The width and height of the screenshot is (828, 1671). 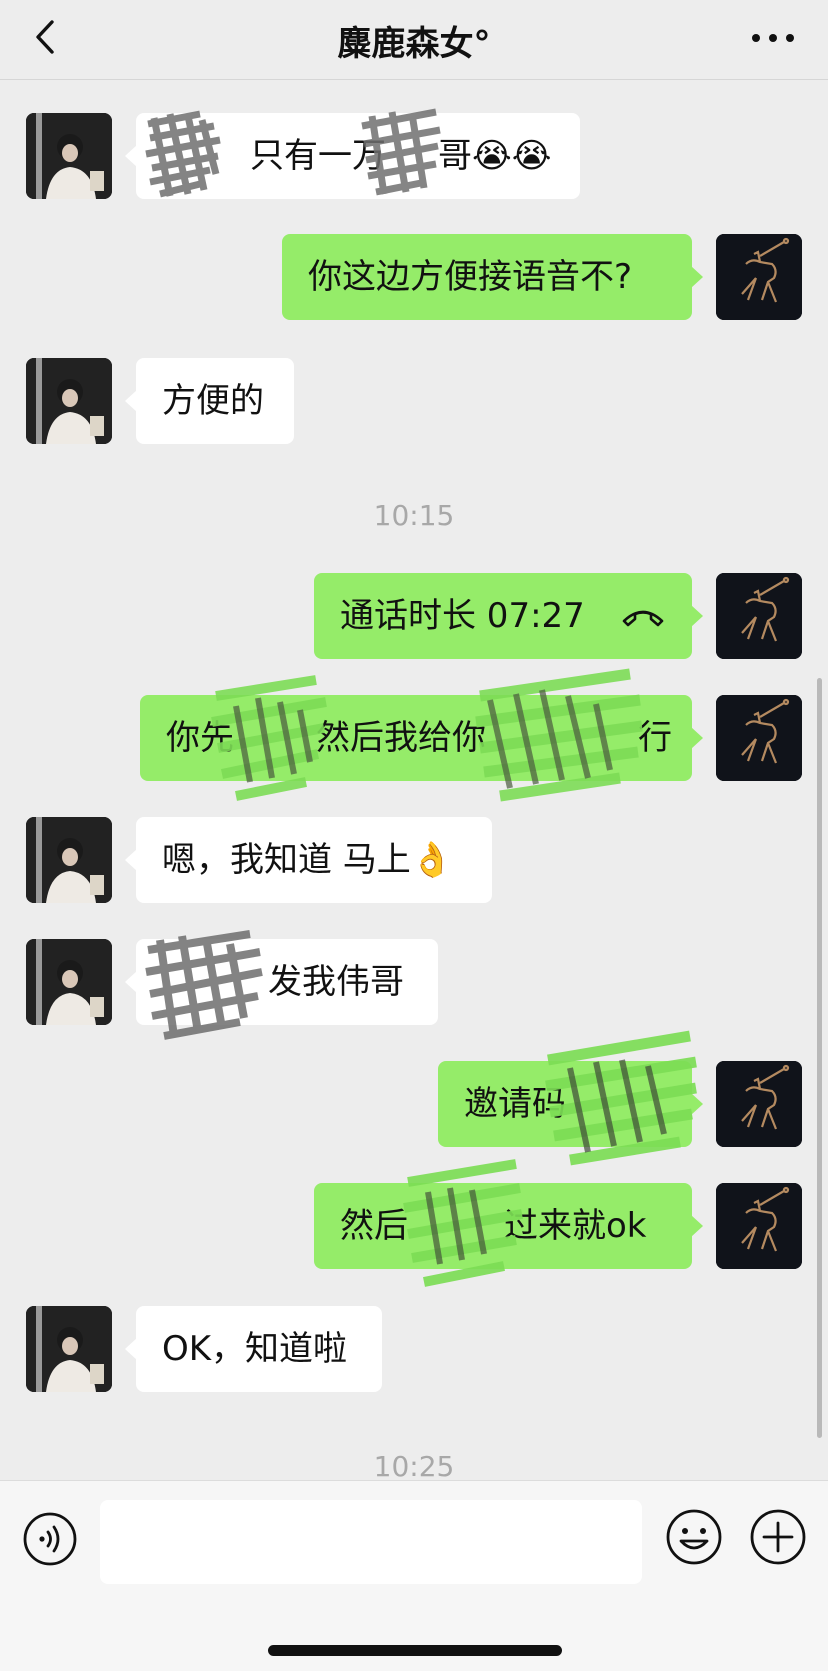 What do you see at coordinates (371, 1542) in the screenshot?
I see `message-input` at bounding box center [371, 1542].